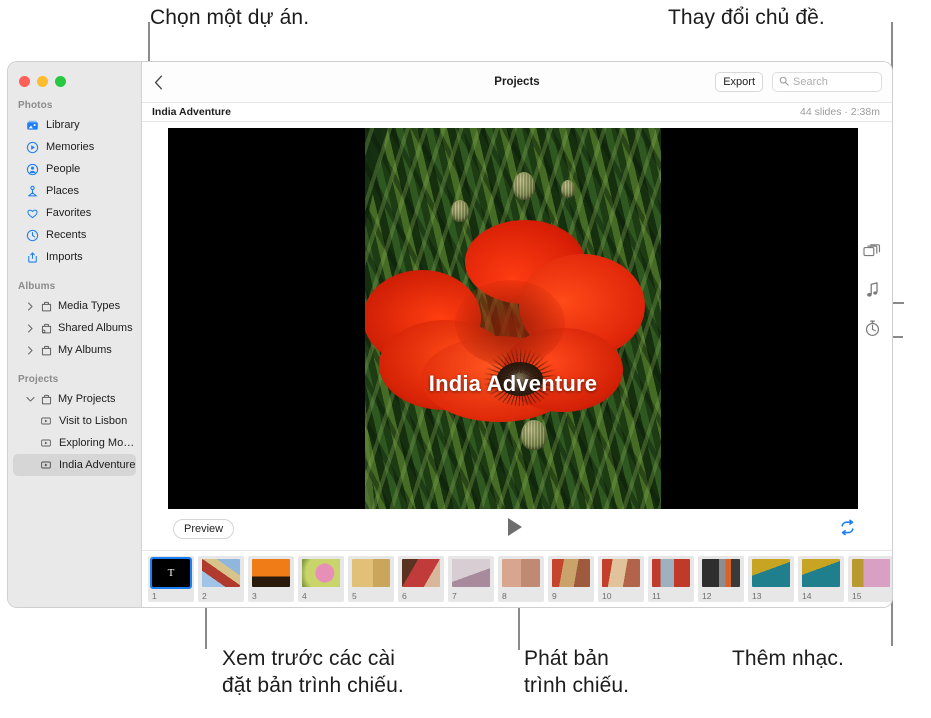 Image resolution: width=931 pixels, height=718 pixels. I want to click on filmstrip-slide: 10, so click(621, 579).